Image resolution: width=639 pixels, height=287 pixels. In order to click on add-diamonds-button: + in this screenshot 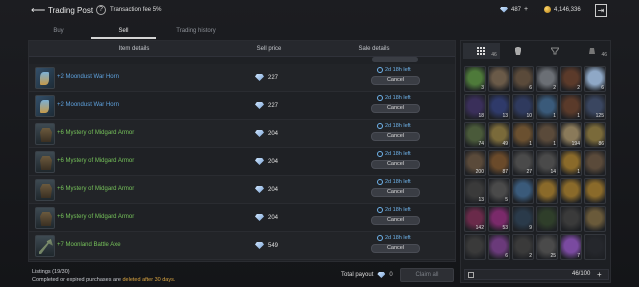, I will do `click(526, 9)`.